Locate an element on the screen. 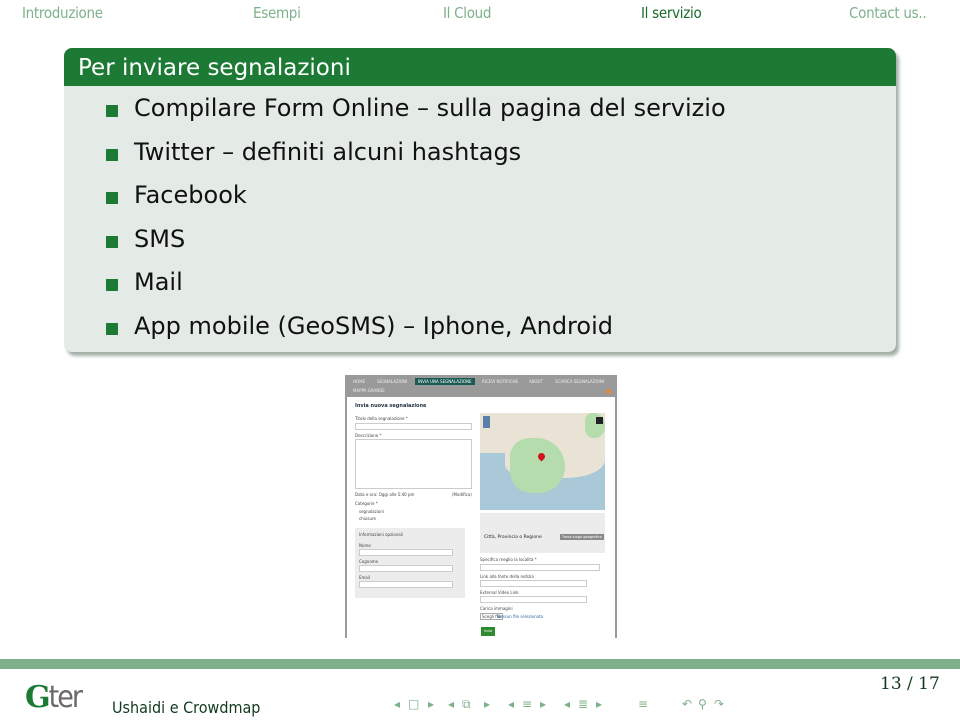 Image resolution: width=960 pixels, height=720 pixels. section-icon: ≡ is located at coordinates (527, 704).